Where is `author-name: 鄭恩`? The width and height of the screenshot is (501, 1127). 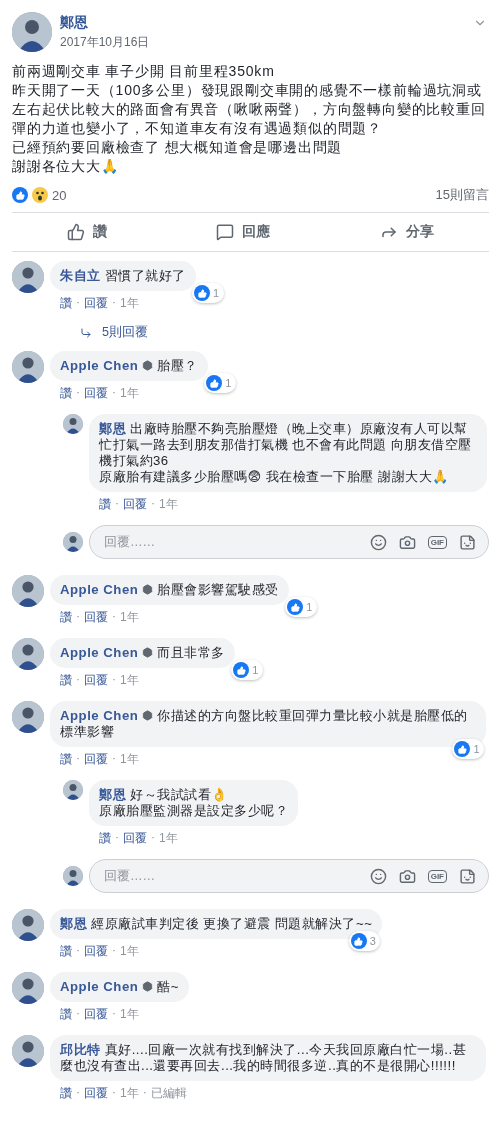
author-name: 鄭恩 is located at coordinates (105, 22).